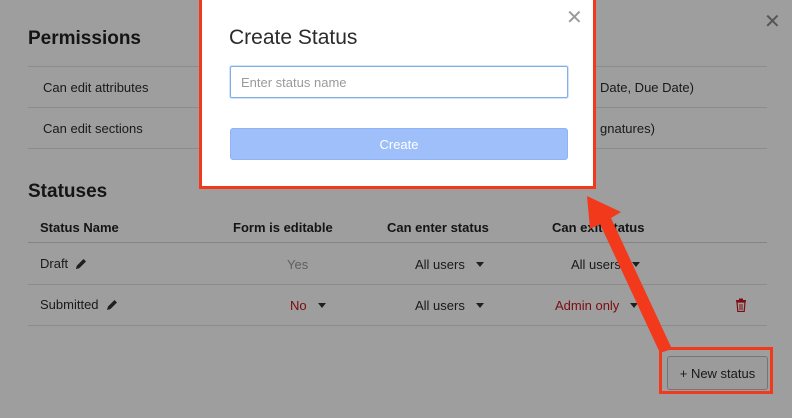  I want to click on status-name-input, so click(399, 82).